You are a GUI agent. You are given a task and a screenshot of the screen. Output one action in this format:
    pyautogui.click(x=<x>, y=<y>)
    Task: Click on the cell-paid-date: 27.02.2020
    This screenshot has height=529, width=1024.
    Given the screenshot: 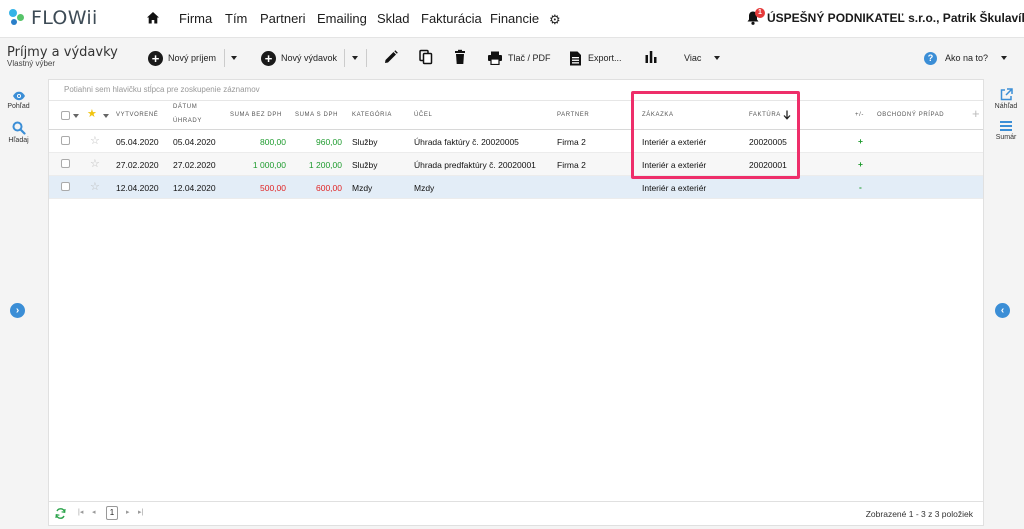 What is the action you would take?
    pyautogui.click(x=194, y=165)
    